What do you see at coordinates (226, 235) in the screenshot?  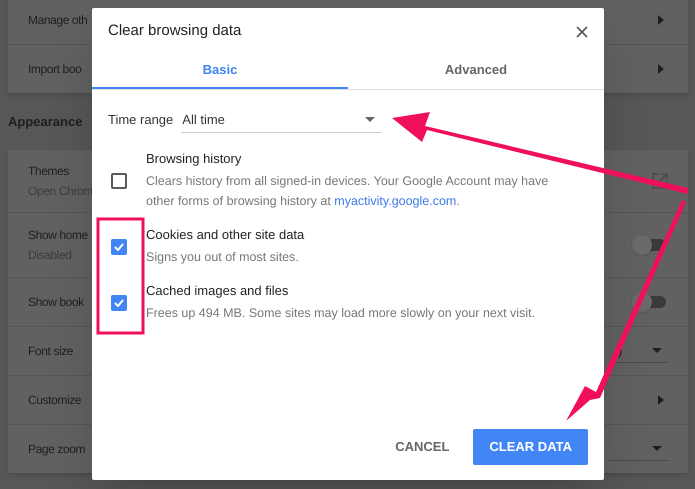 I see `option-title: Cookies and other site data` at bounding box center [226, 235].